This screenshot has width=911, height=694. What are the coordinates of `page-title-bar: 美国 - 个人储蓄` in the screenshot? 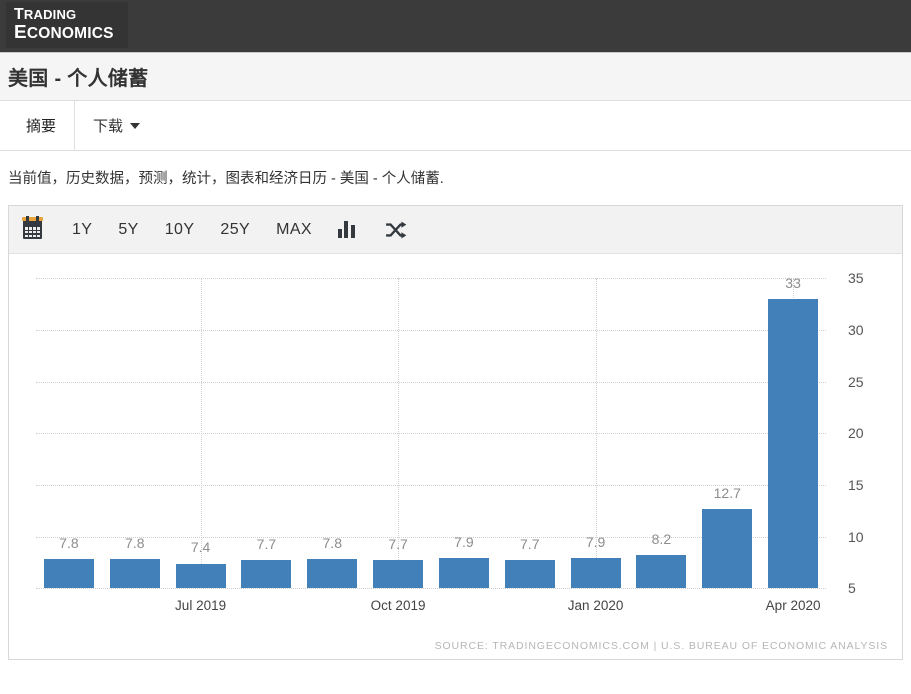 It's located at (455, 77).